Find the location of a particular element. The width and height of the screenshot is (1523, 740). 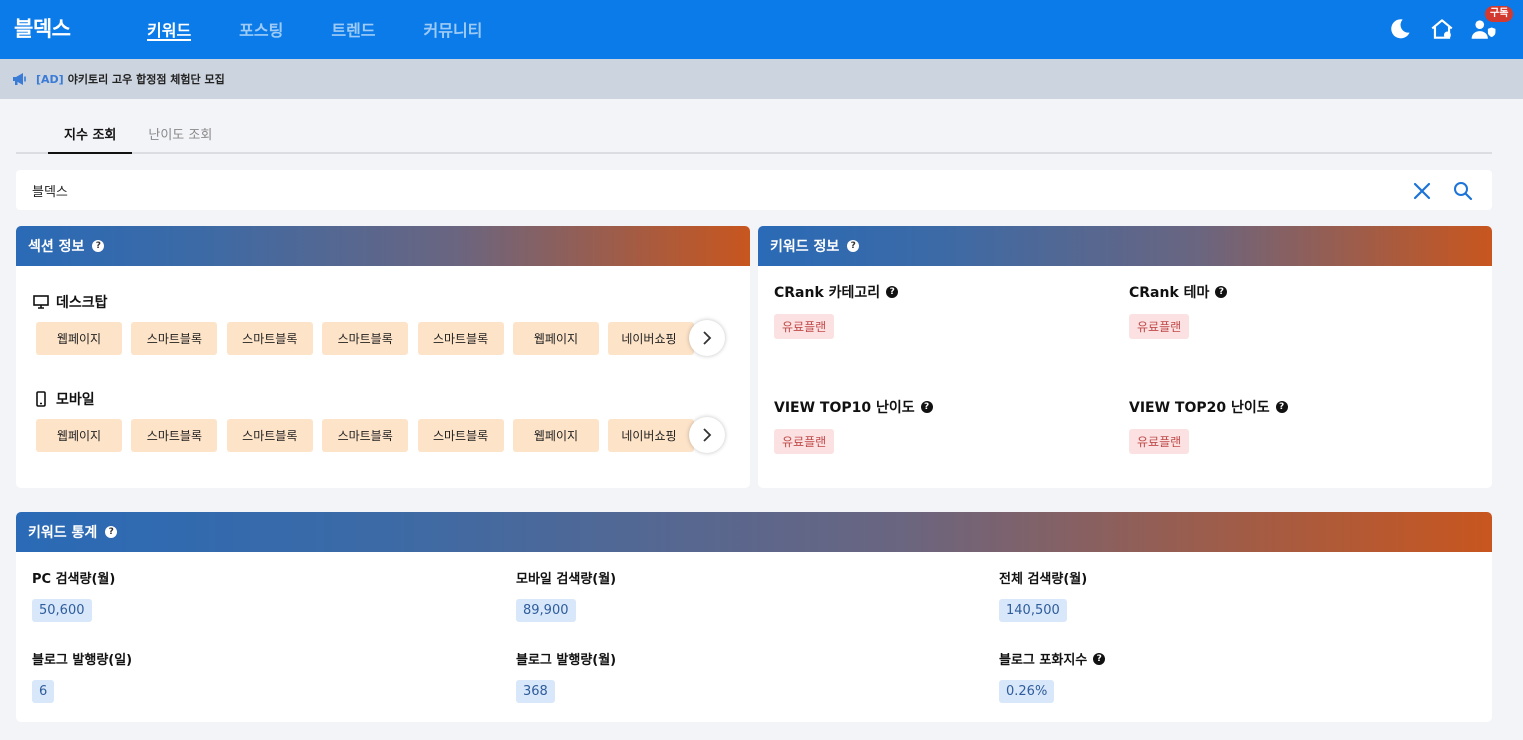

stat-value: 6 is located at coordinates (43, 691).